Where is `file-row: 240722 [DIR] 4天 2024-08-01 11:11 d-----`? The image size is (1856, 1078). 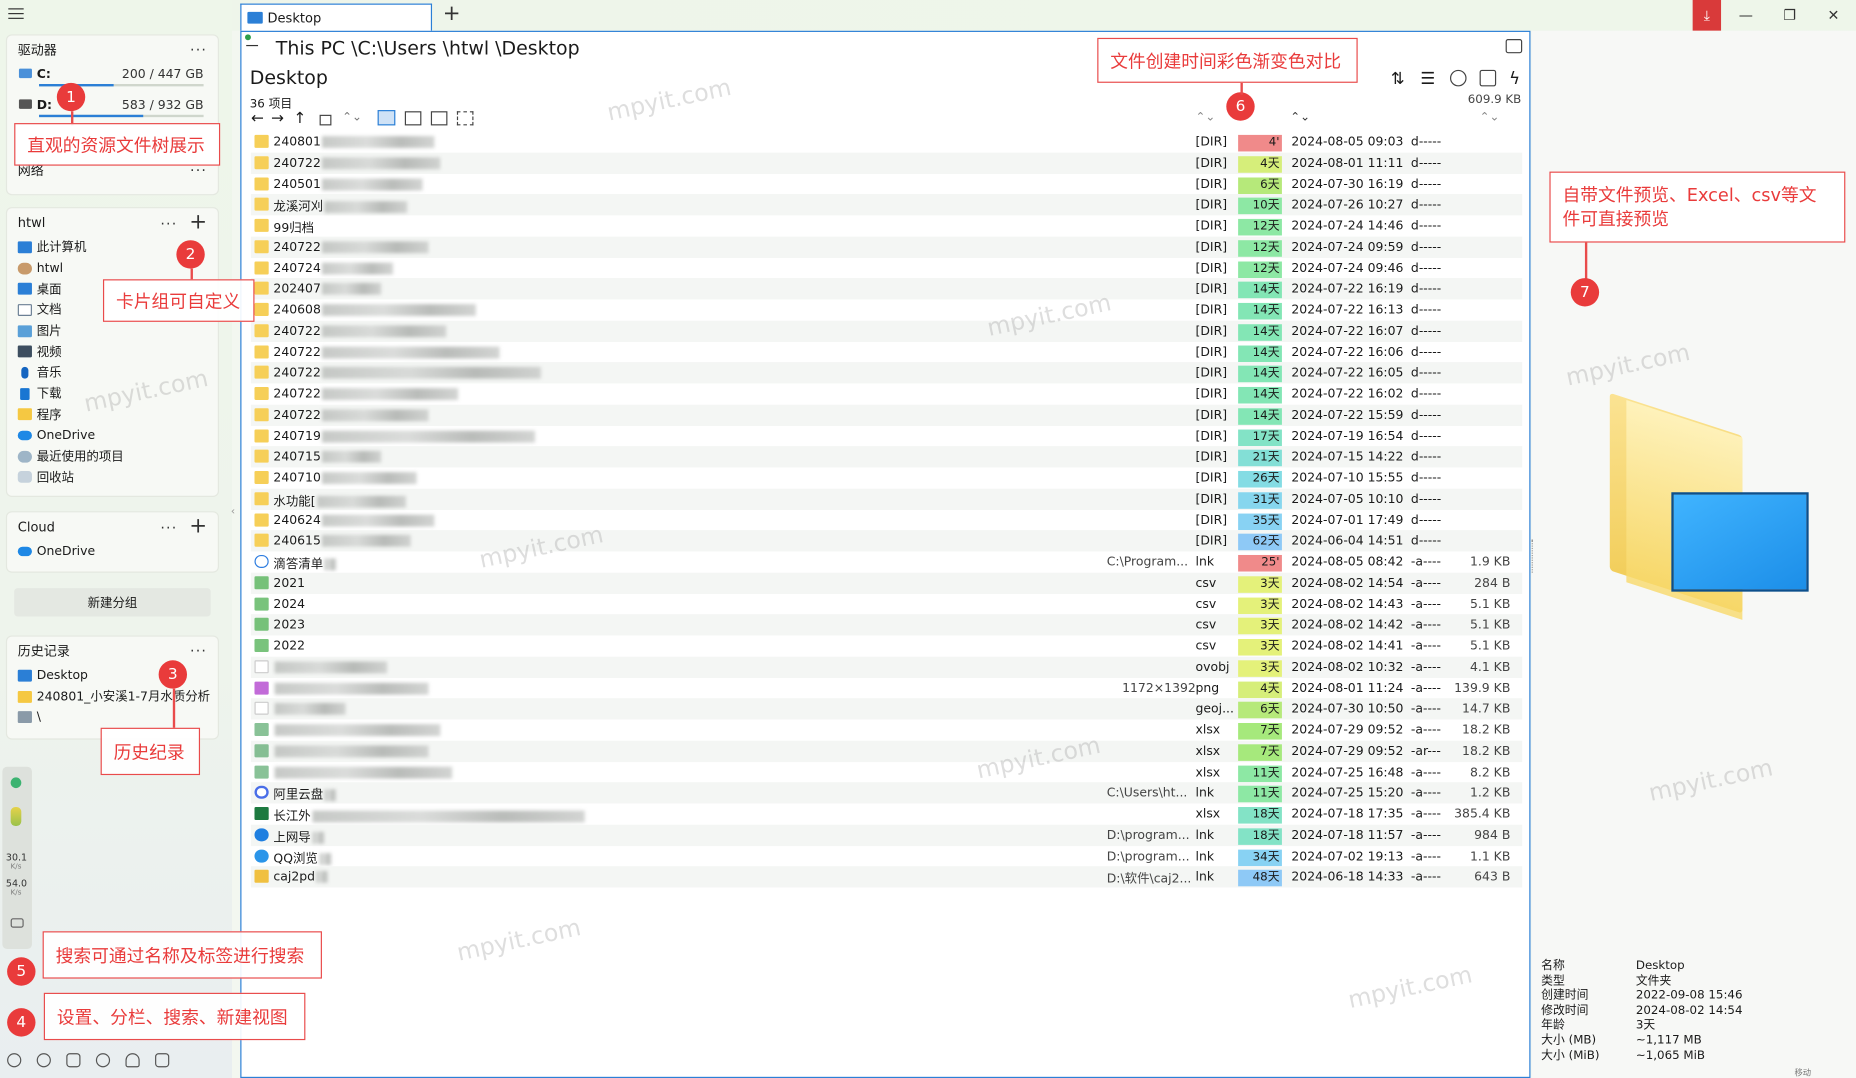
file-row: 240722 [DIR] 4天 2024-08-01 11:11 d----- is located at coordinates (886, 163).